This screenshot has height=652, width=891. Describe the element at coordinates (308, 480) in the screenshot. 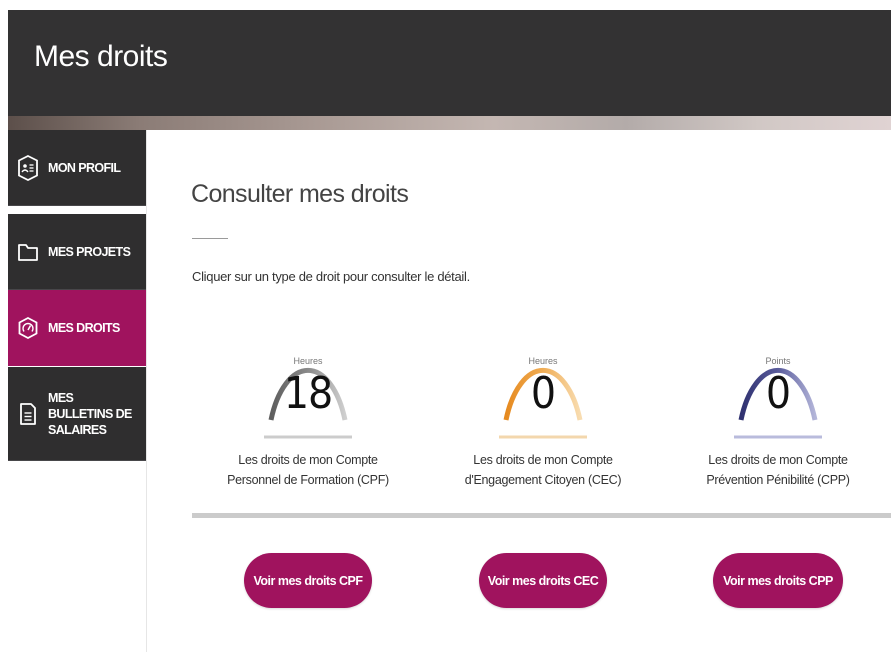

I see `gauge-caption-line: Personnel de Formation (CPF)` at that location.